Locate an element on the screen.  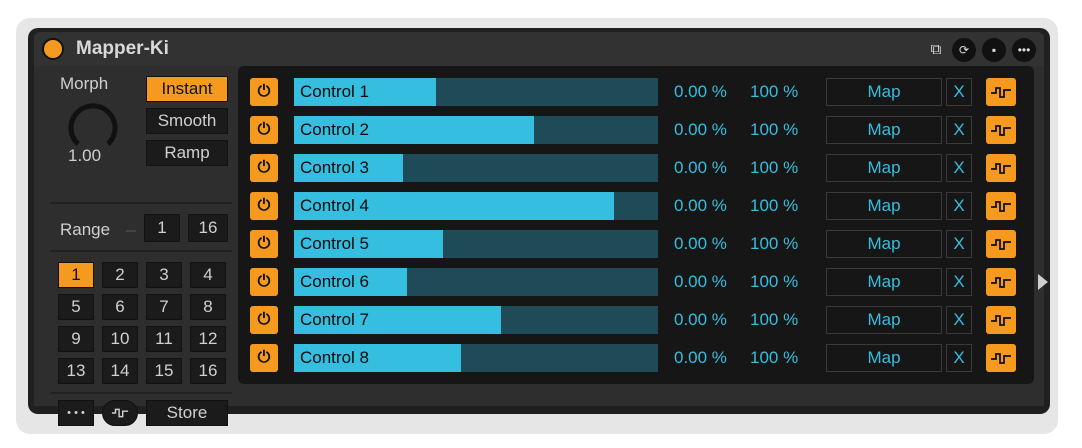
control-row: ⏻ Control 4 0.00 % 100 % Map X is located at coordinates (638, 206).